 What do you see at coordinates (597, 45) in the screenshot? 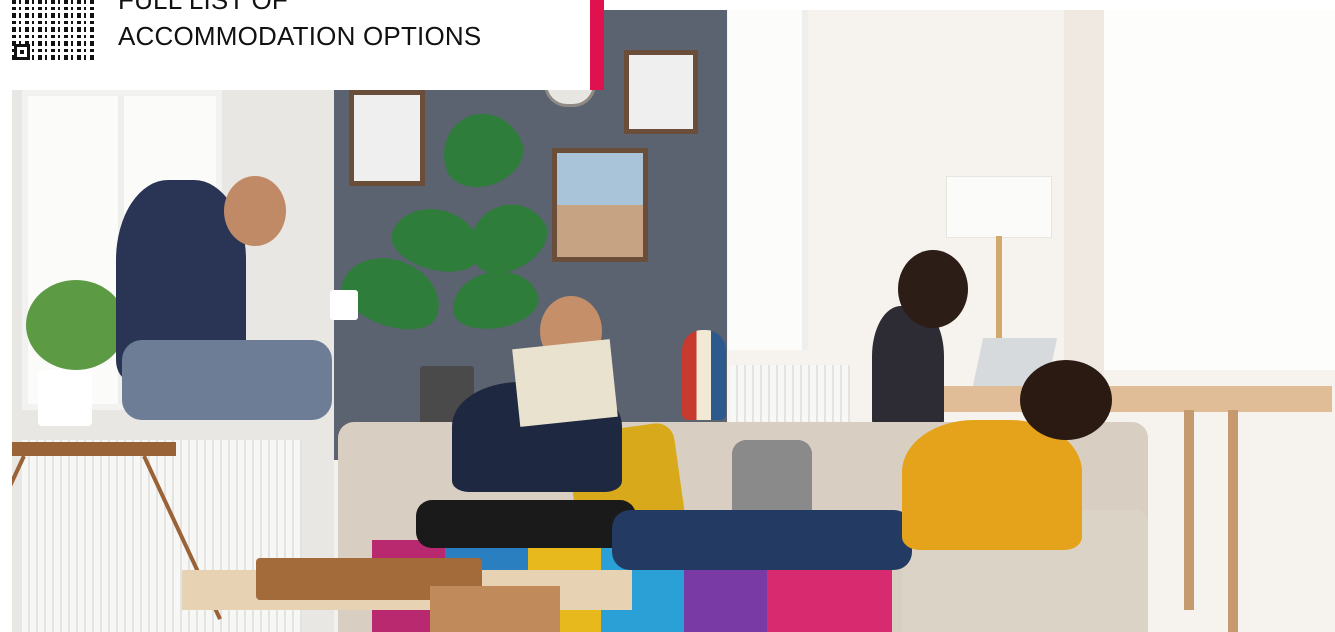
I see `accent-bar` at bounding box center [597, 45].